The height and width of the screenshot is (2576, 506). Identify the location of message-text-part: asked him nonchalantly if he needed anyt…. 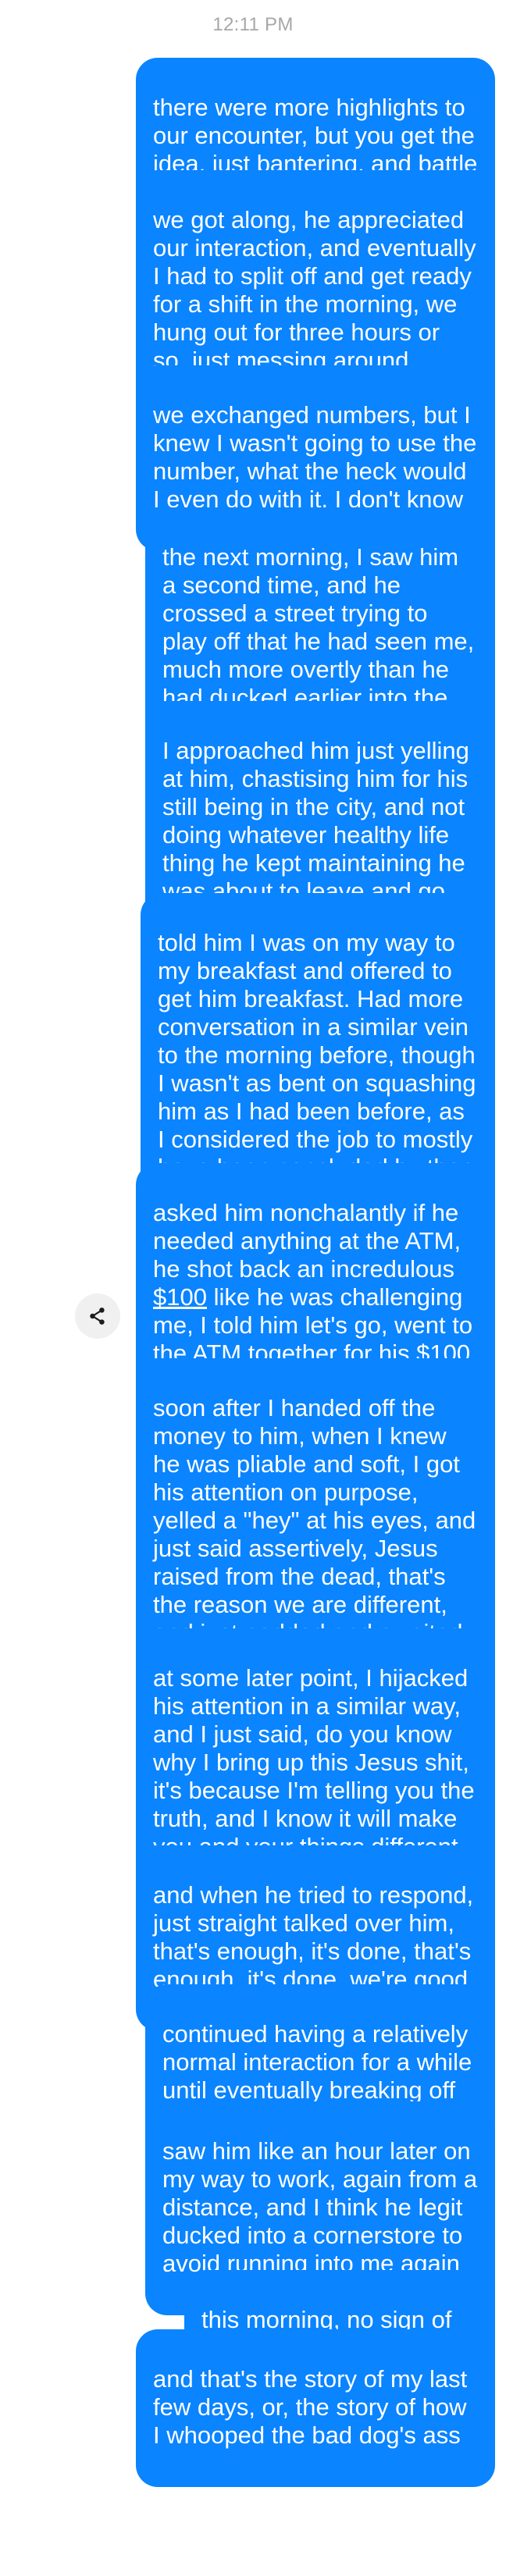
(307, 1241).